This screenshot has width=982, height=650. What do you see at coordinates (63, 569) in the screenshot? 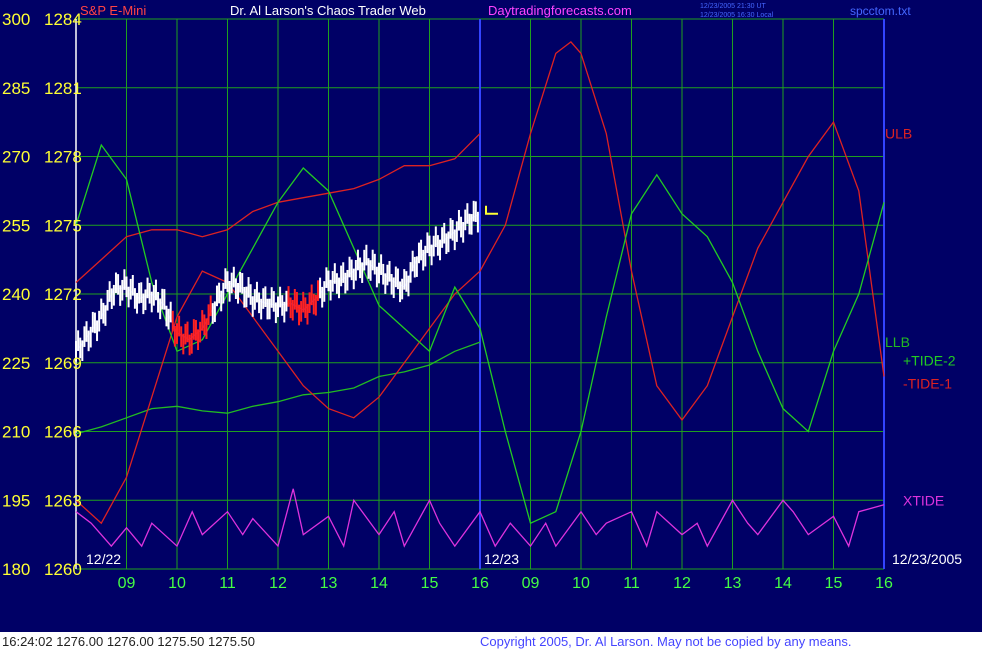
I see `y-tick-price: 1260` at bounding box center [63, 569].